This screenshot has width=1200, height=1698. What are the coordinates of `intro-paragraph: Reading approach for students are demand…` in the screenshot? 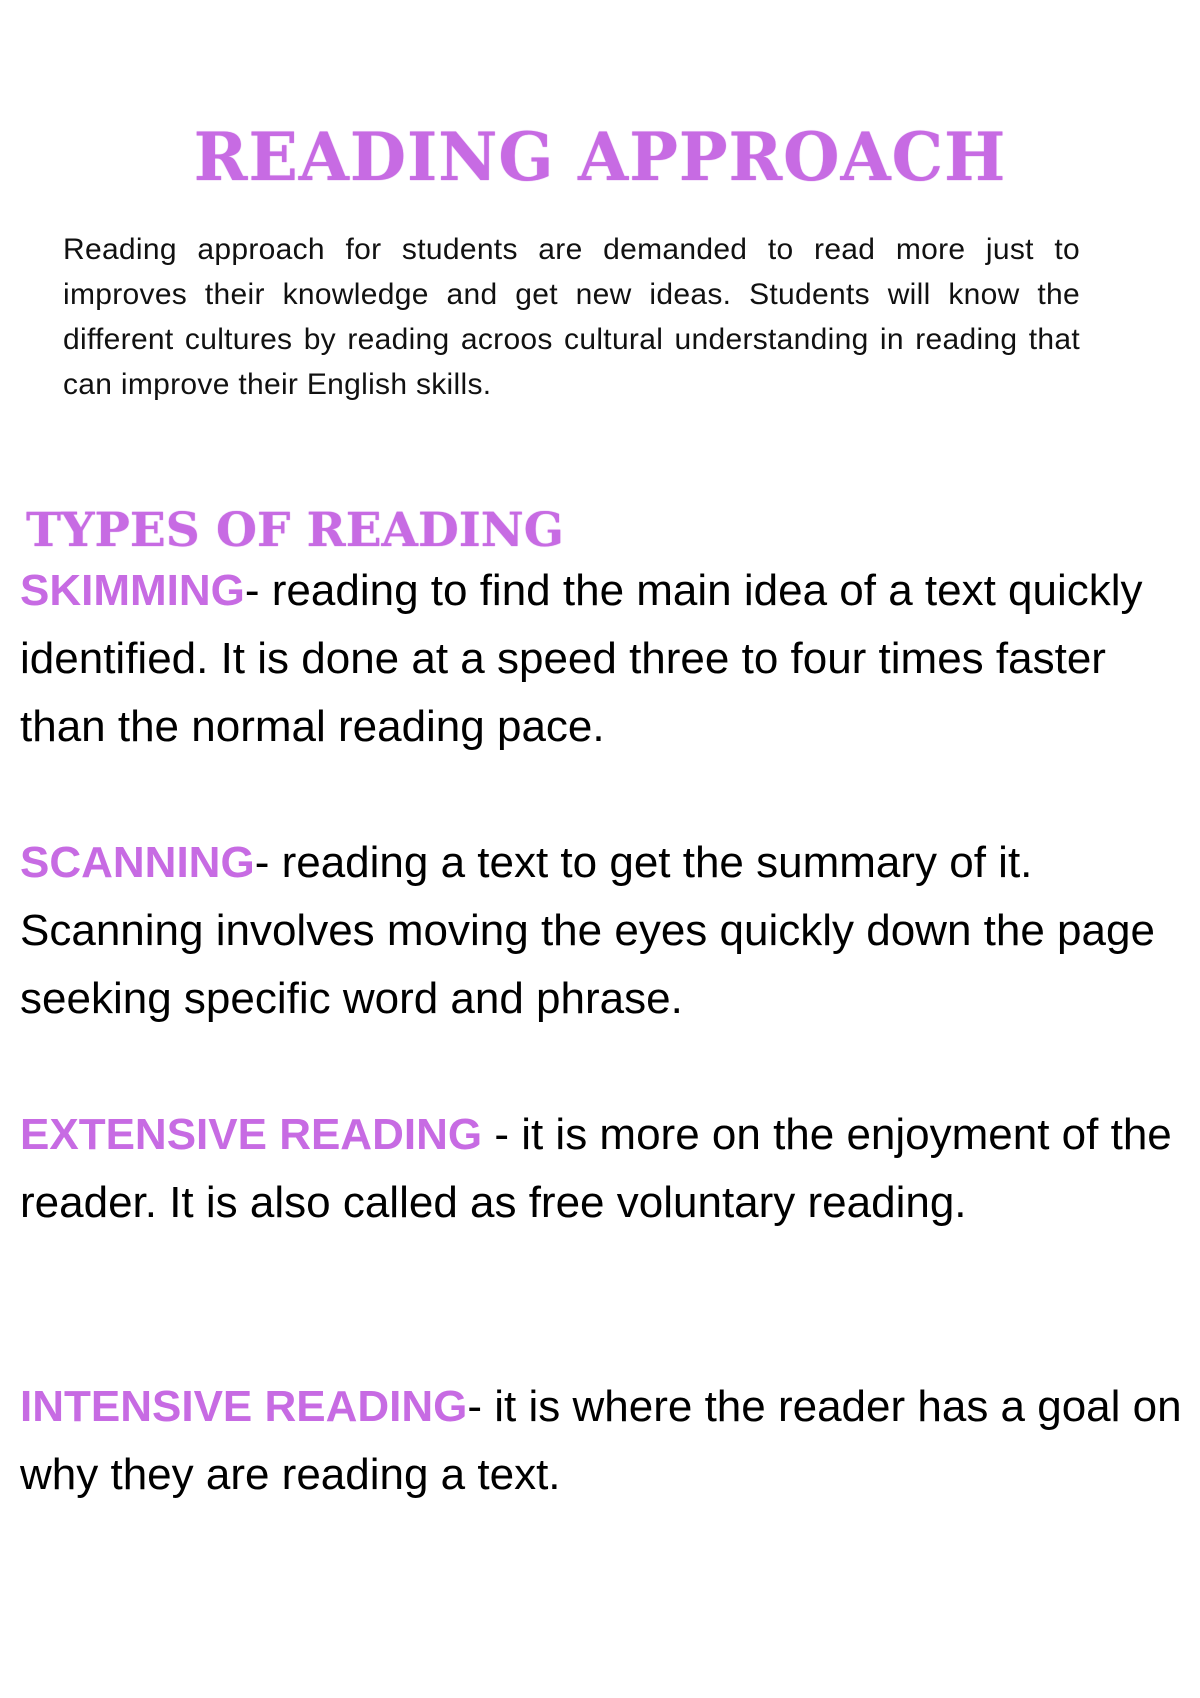 It's located at (571, 317).